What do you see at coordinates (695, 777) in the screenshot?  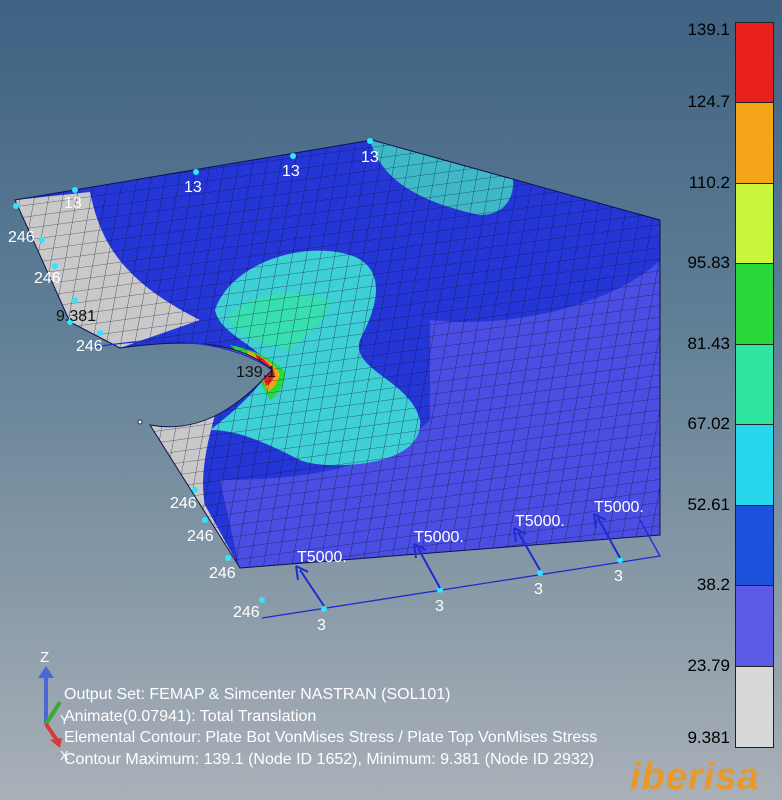 I see `brand-logo: iberisa` at bounding box center [695, 777].